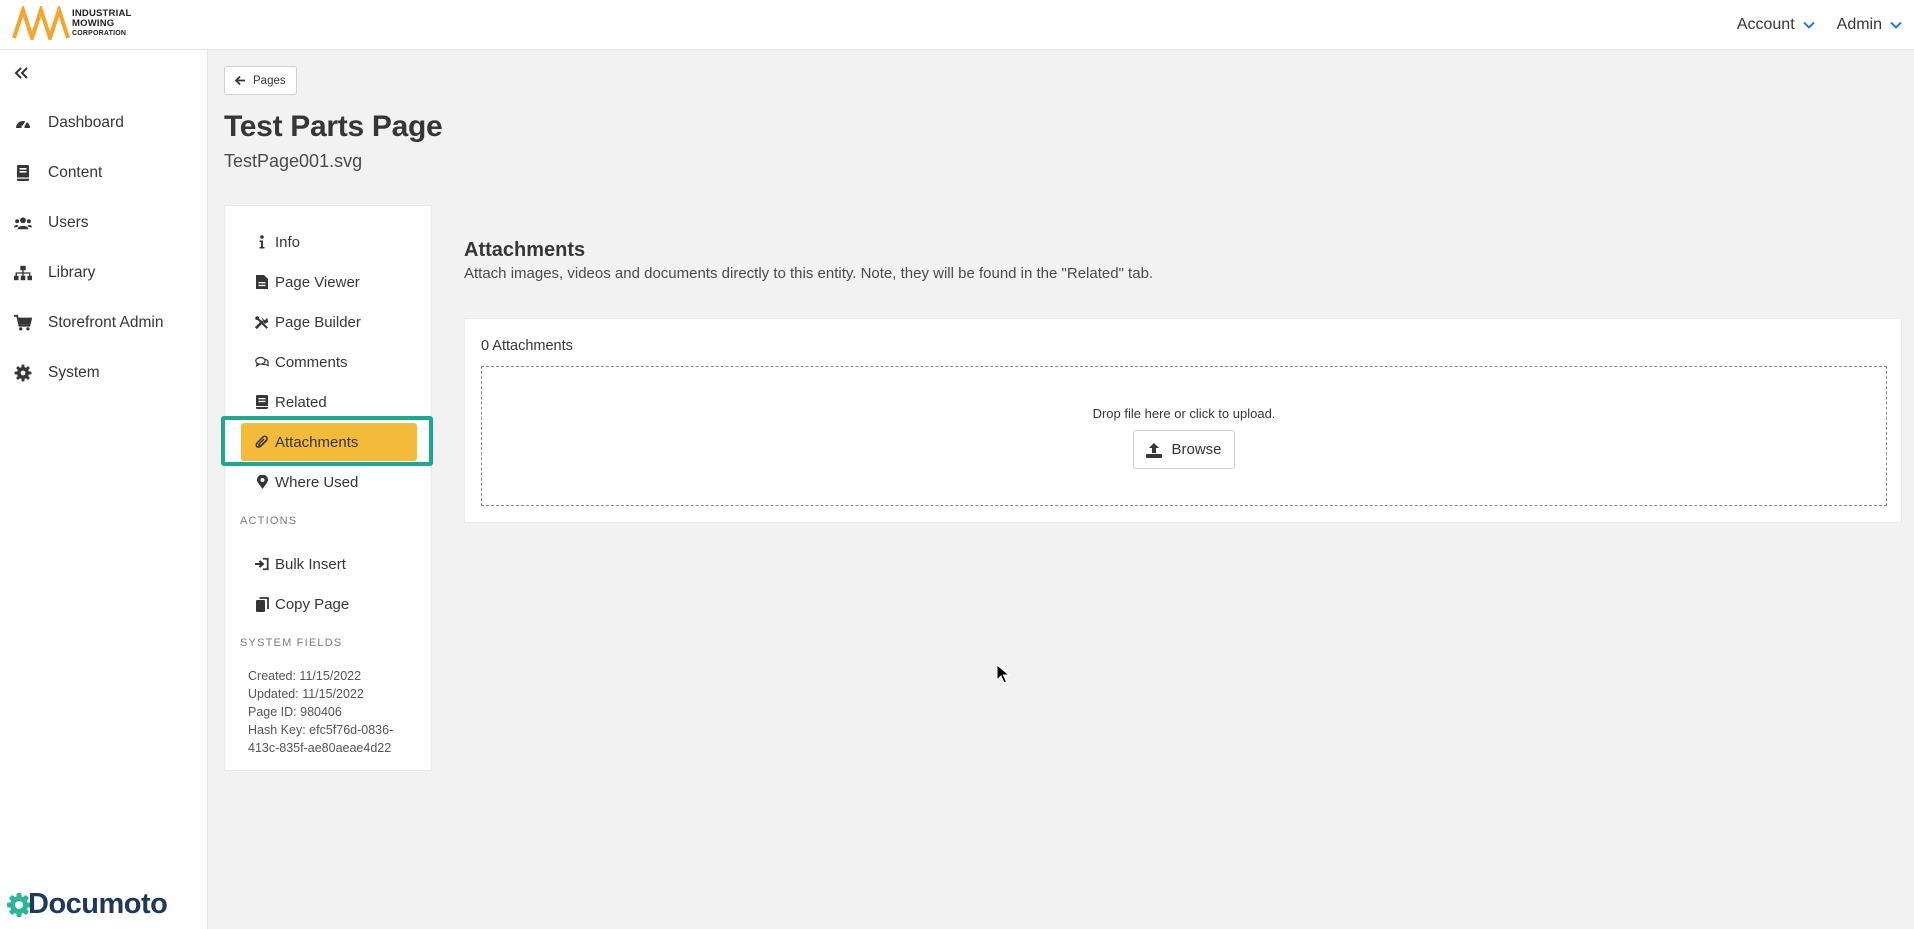 This screenshot has height=929, width=1914. I want to click on sidebar-item-content: Content, so click(103, 173).